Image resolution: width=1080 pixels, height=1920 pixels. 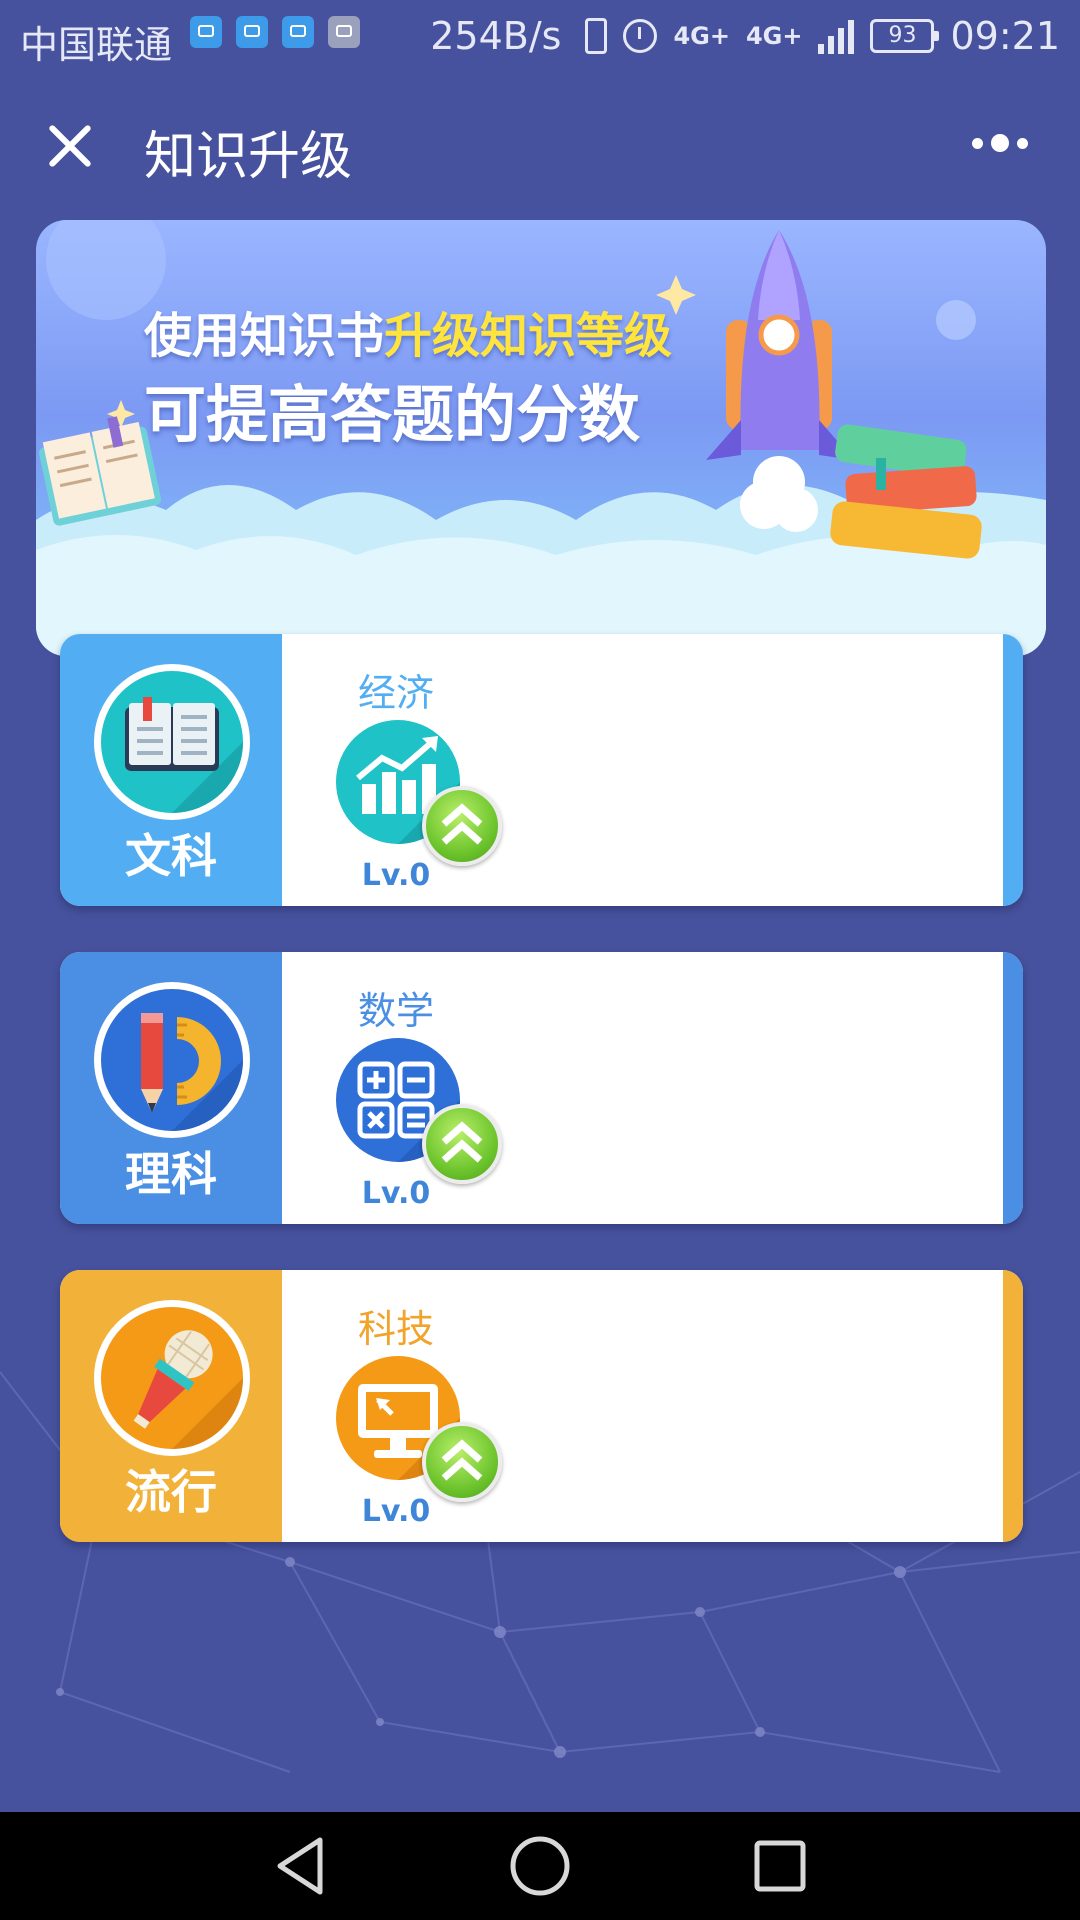 What do you see at coordinates (419, 1413) in the screenshot?
I see `subject-item-technology: 科技 Lv.0` at bounding box center [419, 1413].